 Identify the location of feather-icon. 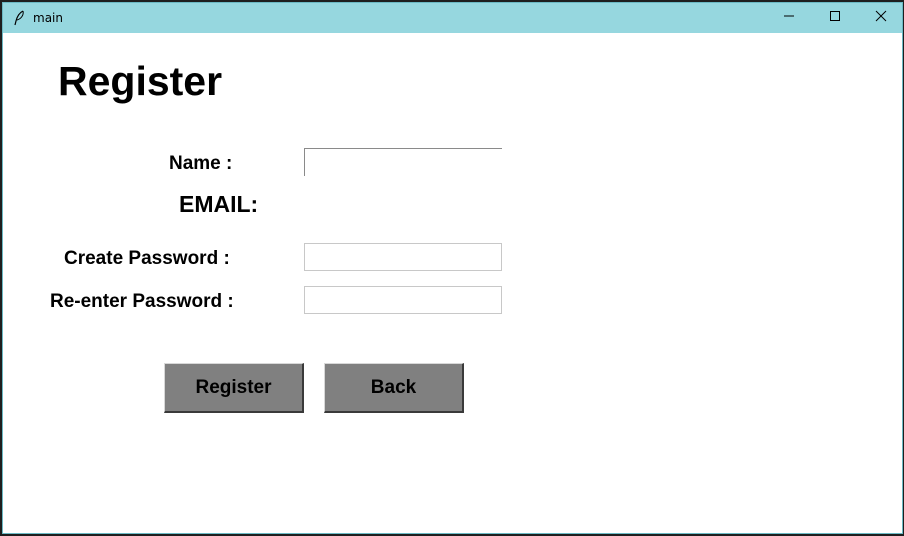
(19, 18).